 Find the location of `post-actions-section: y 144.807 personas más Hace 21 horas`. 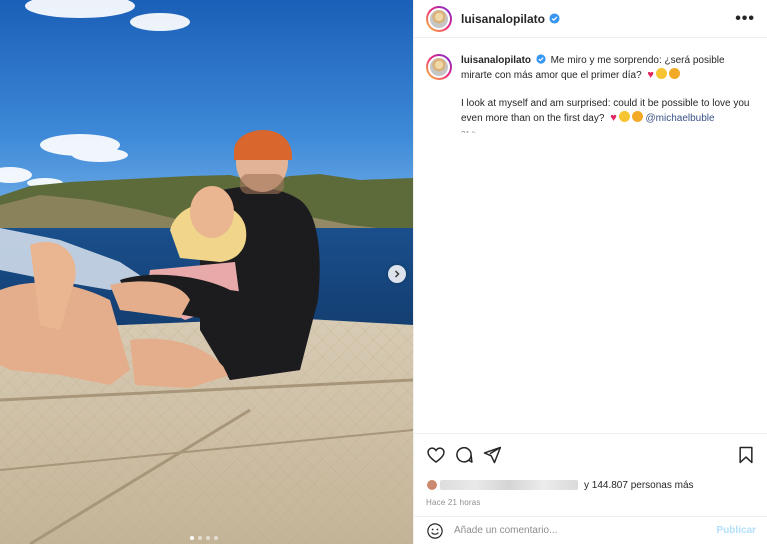

post-actions-section: y 144.807 personas más Hace 21 horas is located at coordinates (590, 473).